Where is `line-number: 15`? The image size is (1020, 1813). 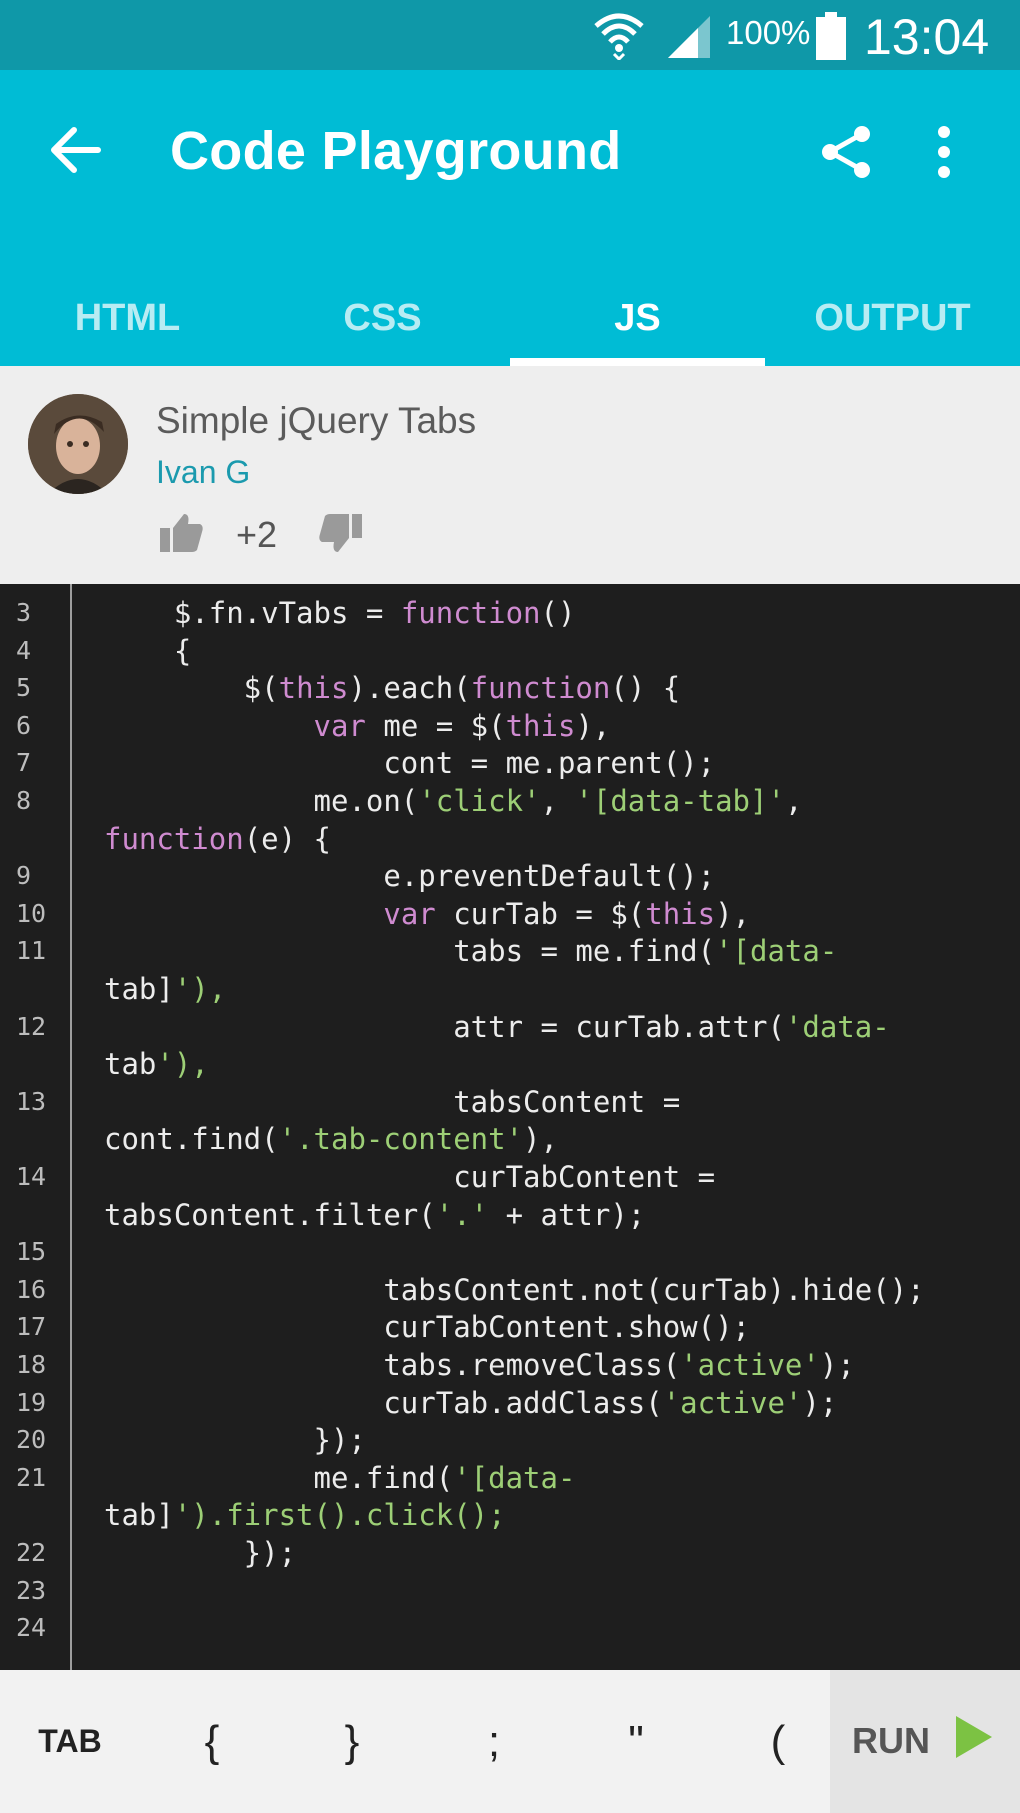
line-number: 15 is located at coordinates (31, 1252).